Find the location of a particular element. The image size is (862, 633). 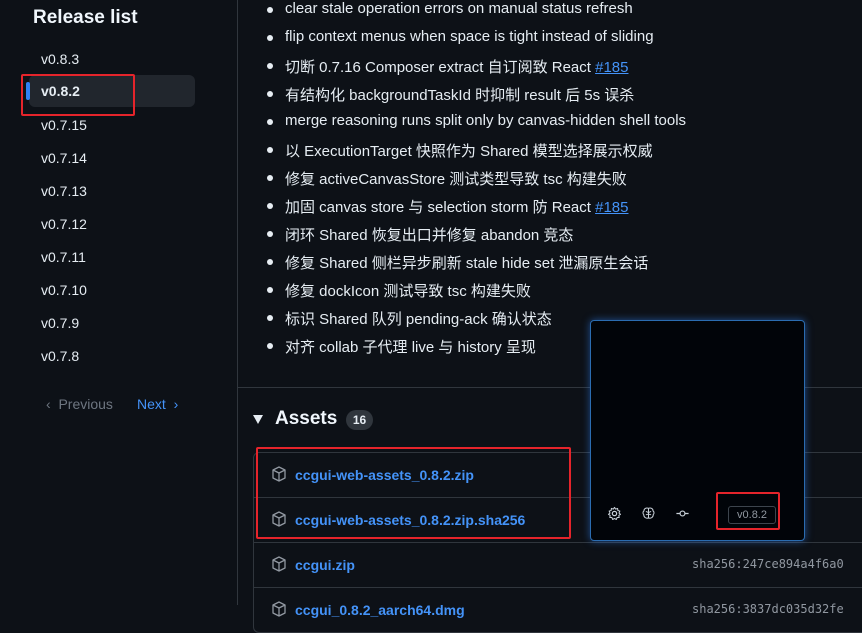

asset-row: ccgui.zip sha256:247ce894a4f6a0 is located at coordinates (558, 565).